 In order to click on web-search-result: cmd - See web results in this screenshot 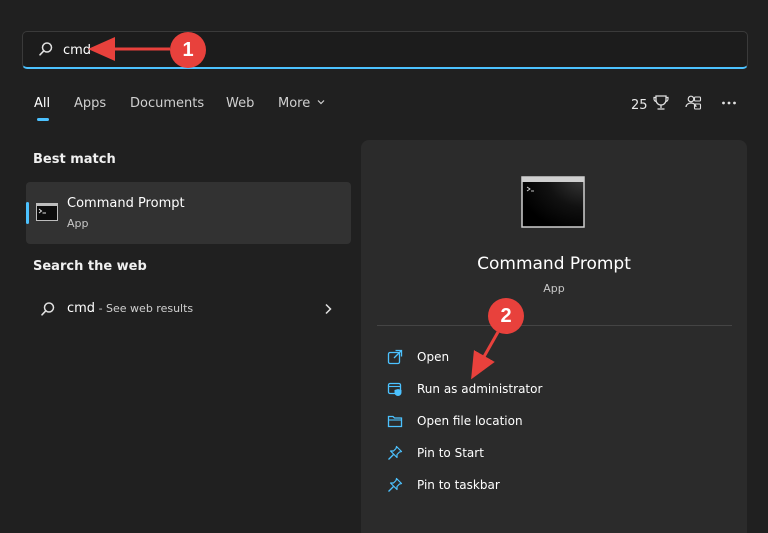, I will do `click(188, 309)`.